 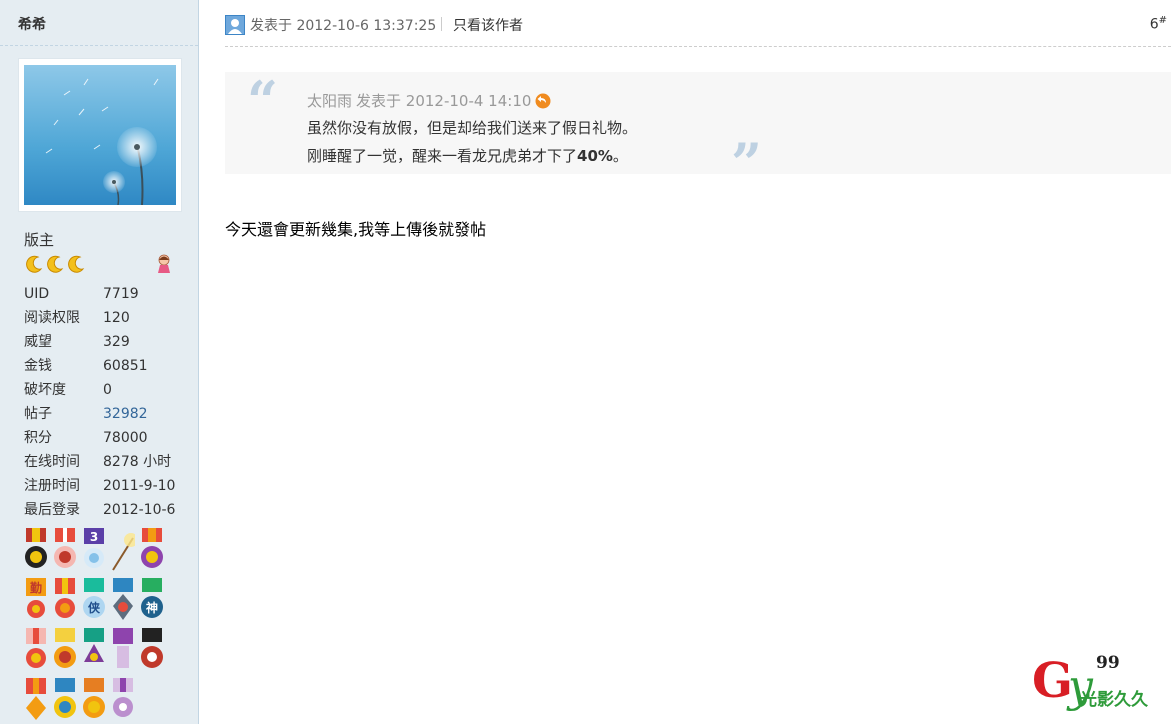 What do you see at coordinates (698, 29) in the screenshot?
I see `post-header: 发表于 2012-10-6 13:37:25 只看该作者 6#` at bounding box center [698, 29].